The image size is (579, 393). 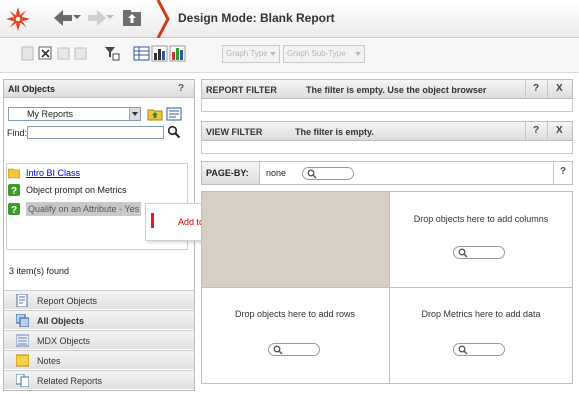 What do you see at coordinates (22, 320) in the screenshot?
I see `all-objects-icon` at bounding box center [22, 320].